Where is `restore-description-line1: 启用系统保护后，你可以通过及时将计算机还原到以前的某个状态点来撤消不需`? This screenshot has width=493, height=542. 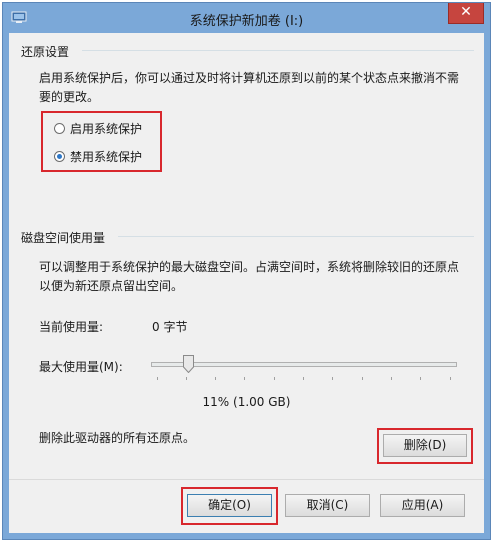
restore-description-line1: 启用系统保护后，你可以通过及时将计算机还原到以前的某个状态点来撤消不需 is located at coordinates (249, 78).